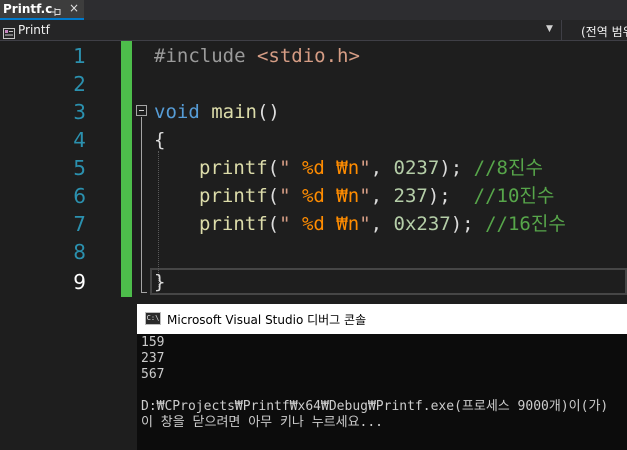 This screenshot has height=450, width=627. What do you see at coordinates (267, 320) in the screenshot?
I see `console-title: Microsoft Visual Studio 디버그 콘솔` at bounding box center [267, 320].